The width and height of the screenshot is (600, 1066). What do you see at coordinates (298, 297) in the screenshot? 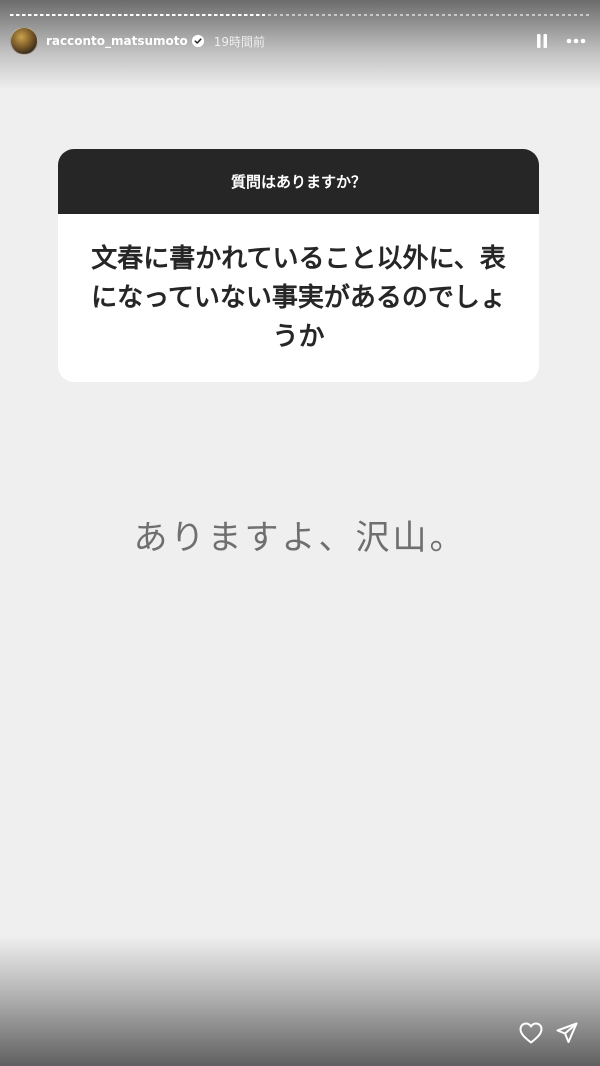
I see `question-sticker-text: 文春に書かれていること以外に、表になっていない事実があるのでしょうか` at bounding box center [298, 297].